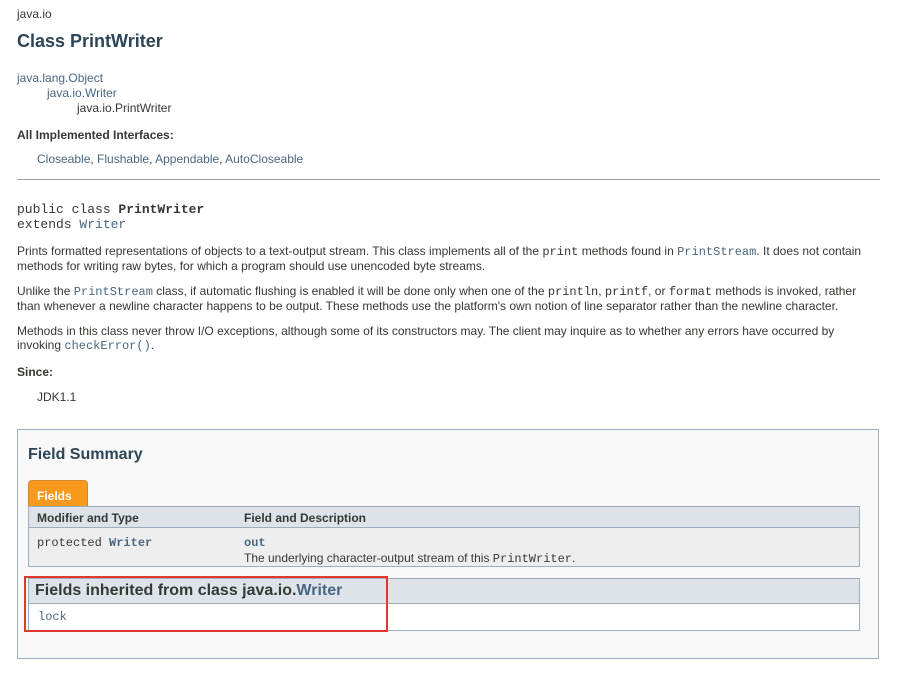 This screenshot has width=901, height=674. I want to click on interfaces-heading: All Implemented Interfaces:, so click(95, 135).